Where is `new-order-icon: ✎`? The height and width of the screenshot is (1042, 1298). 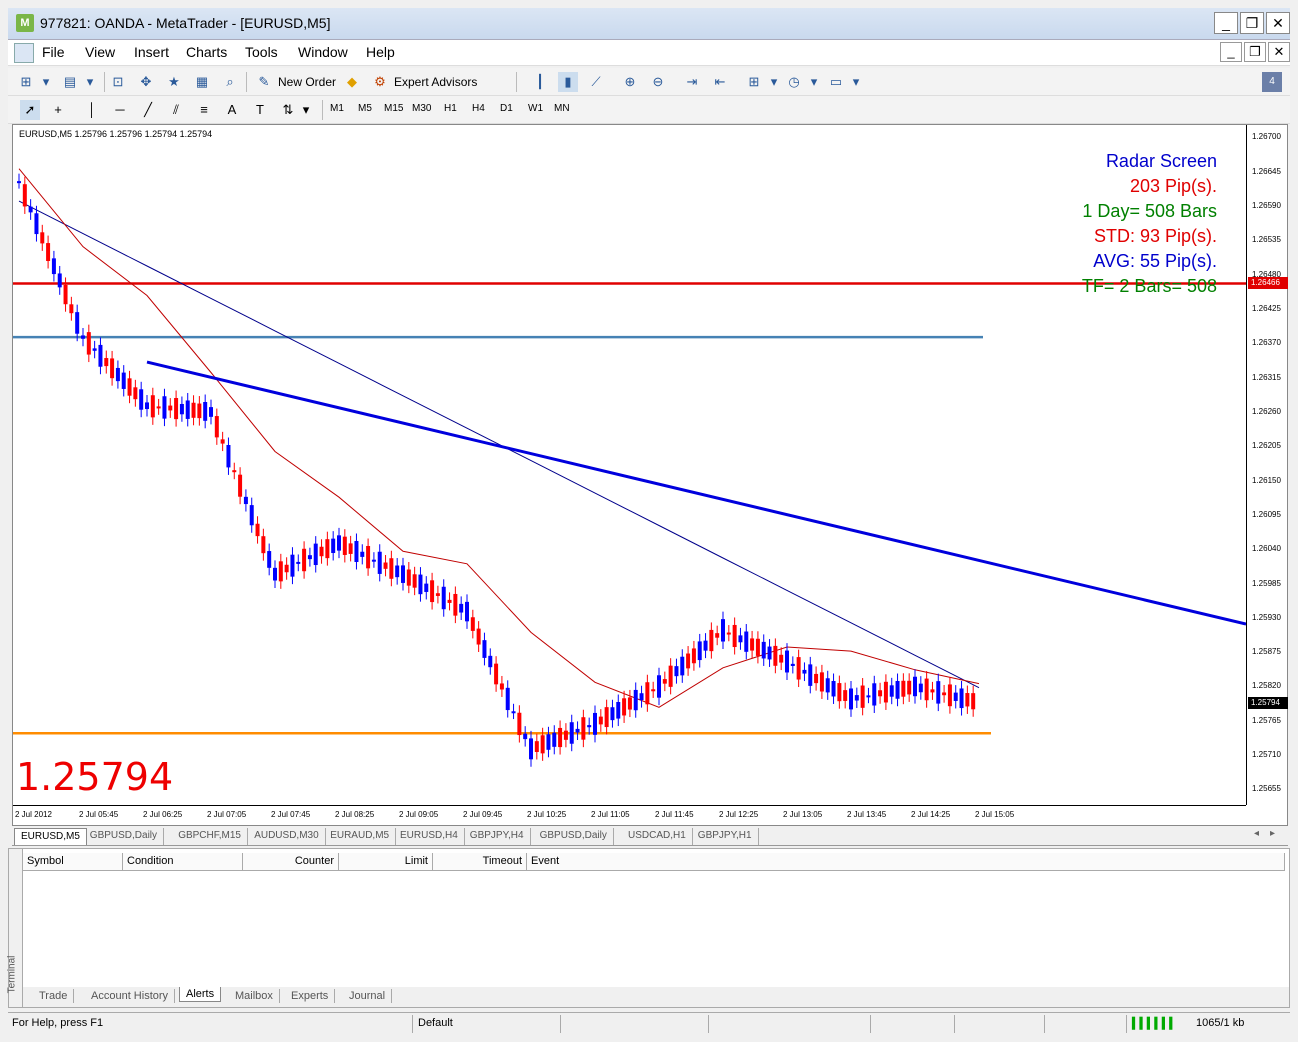
new-order-icon: ✎ is located at coordinates (264, 82).